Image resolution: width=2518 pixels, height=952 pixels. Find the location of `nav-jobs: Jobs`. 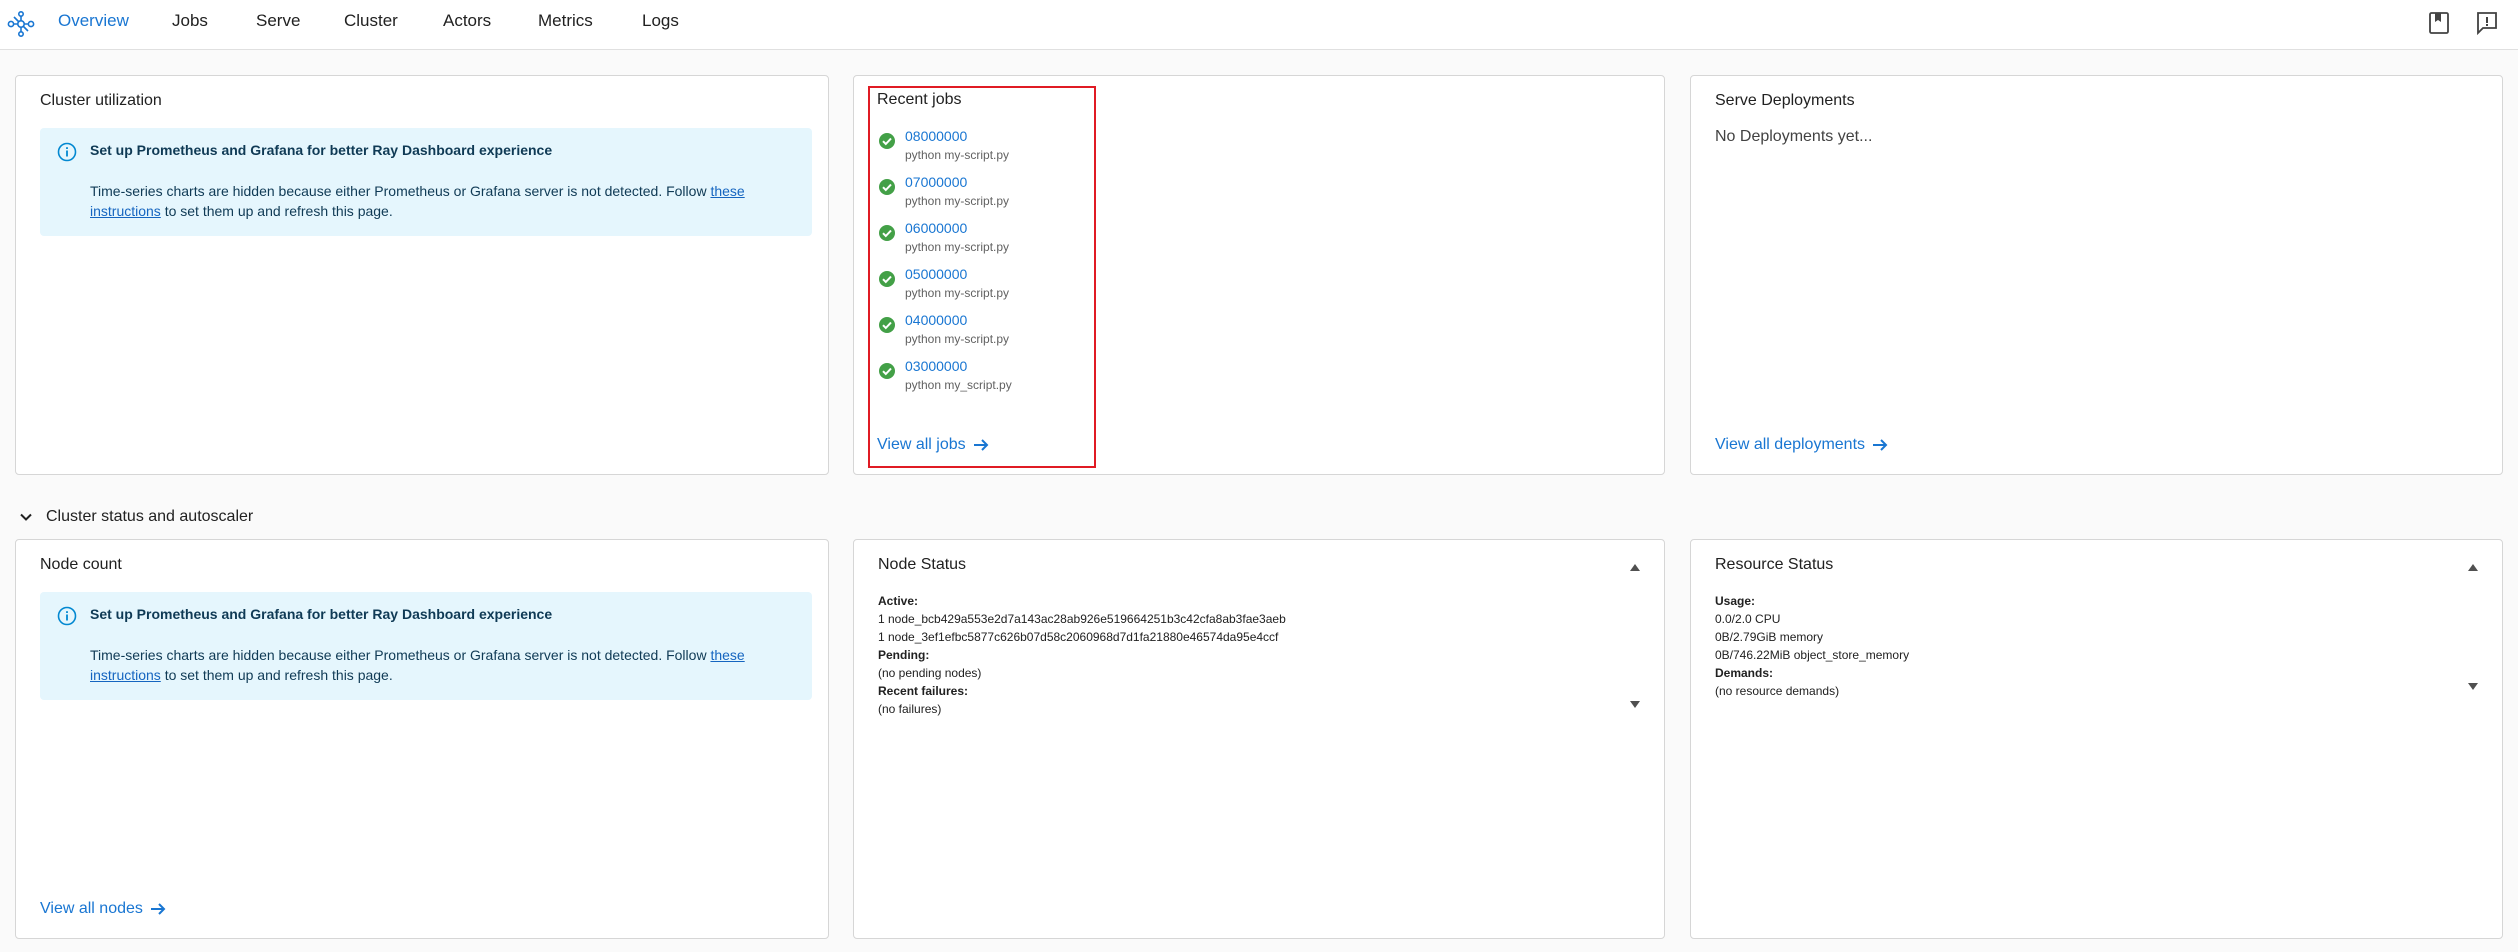

nav-jobs: Jobs is located at coordinates (190, 21).